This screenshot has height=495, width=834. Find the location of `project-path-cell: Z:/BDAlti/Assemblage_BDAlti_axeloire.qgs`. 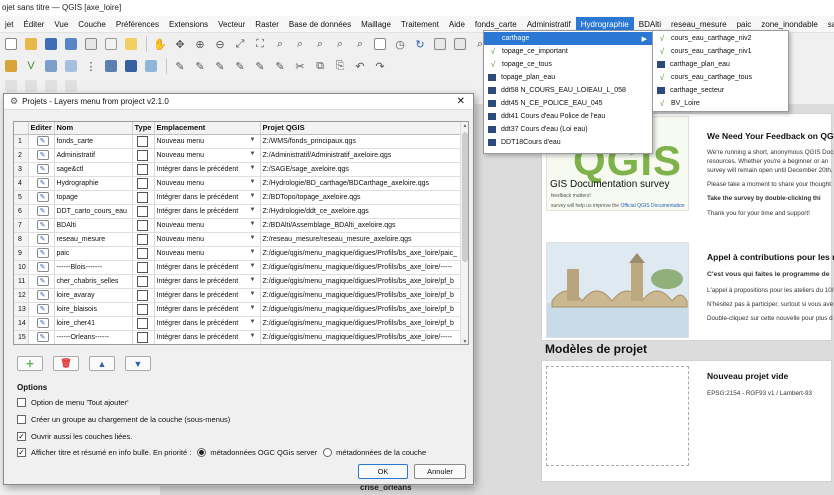

project-path-cell: Z:/BDAlti/Assemblage_BDAlti_axeloire.qgs is located at coordinates (361, 225).